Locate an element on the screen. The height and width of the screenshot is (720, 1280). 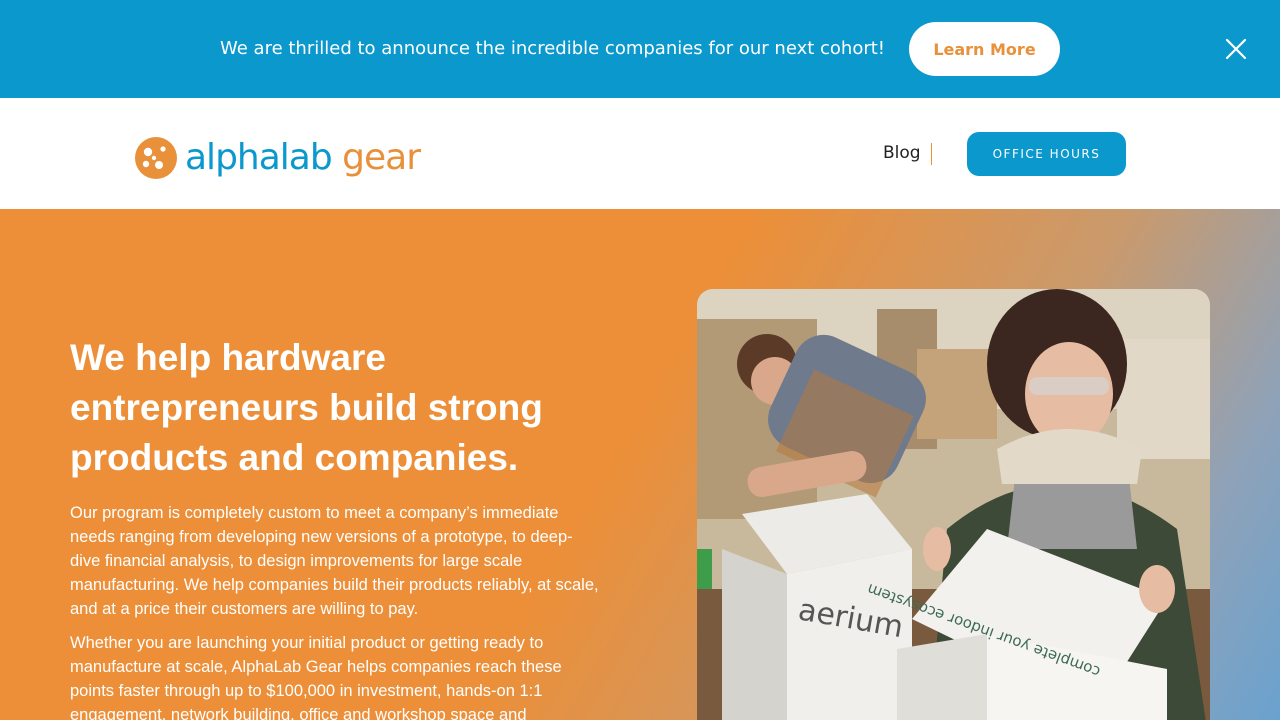
office-hours-button: OFFICE HOURS is located at coordinates (1046, 154).